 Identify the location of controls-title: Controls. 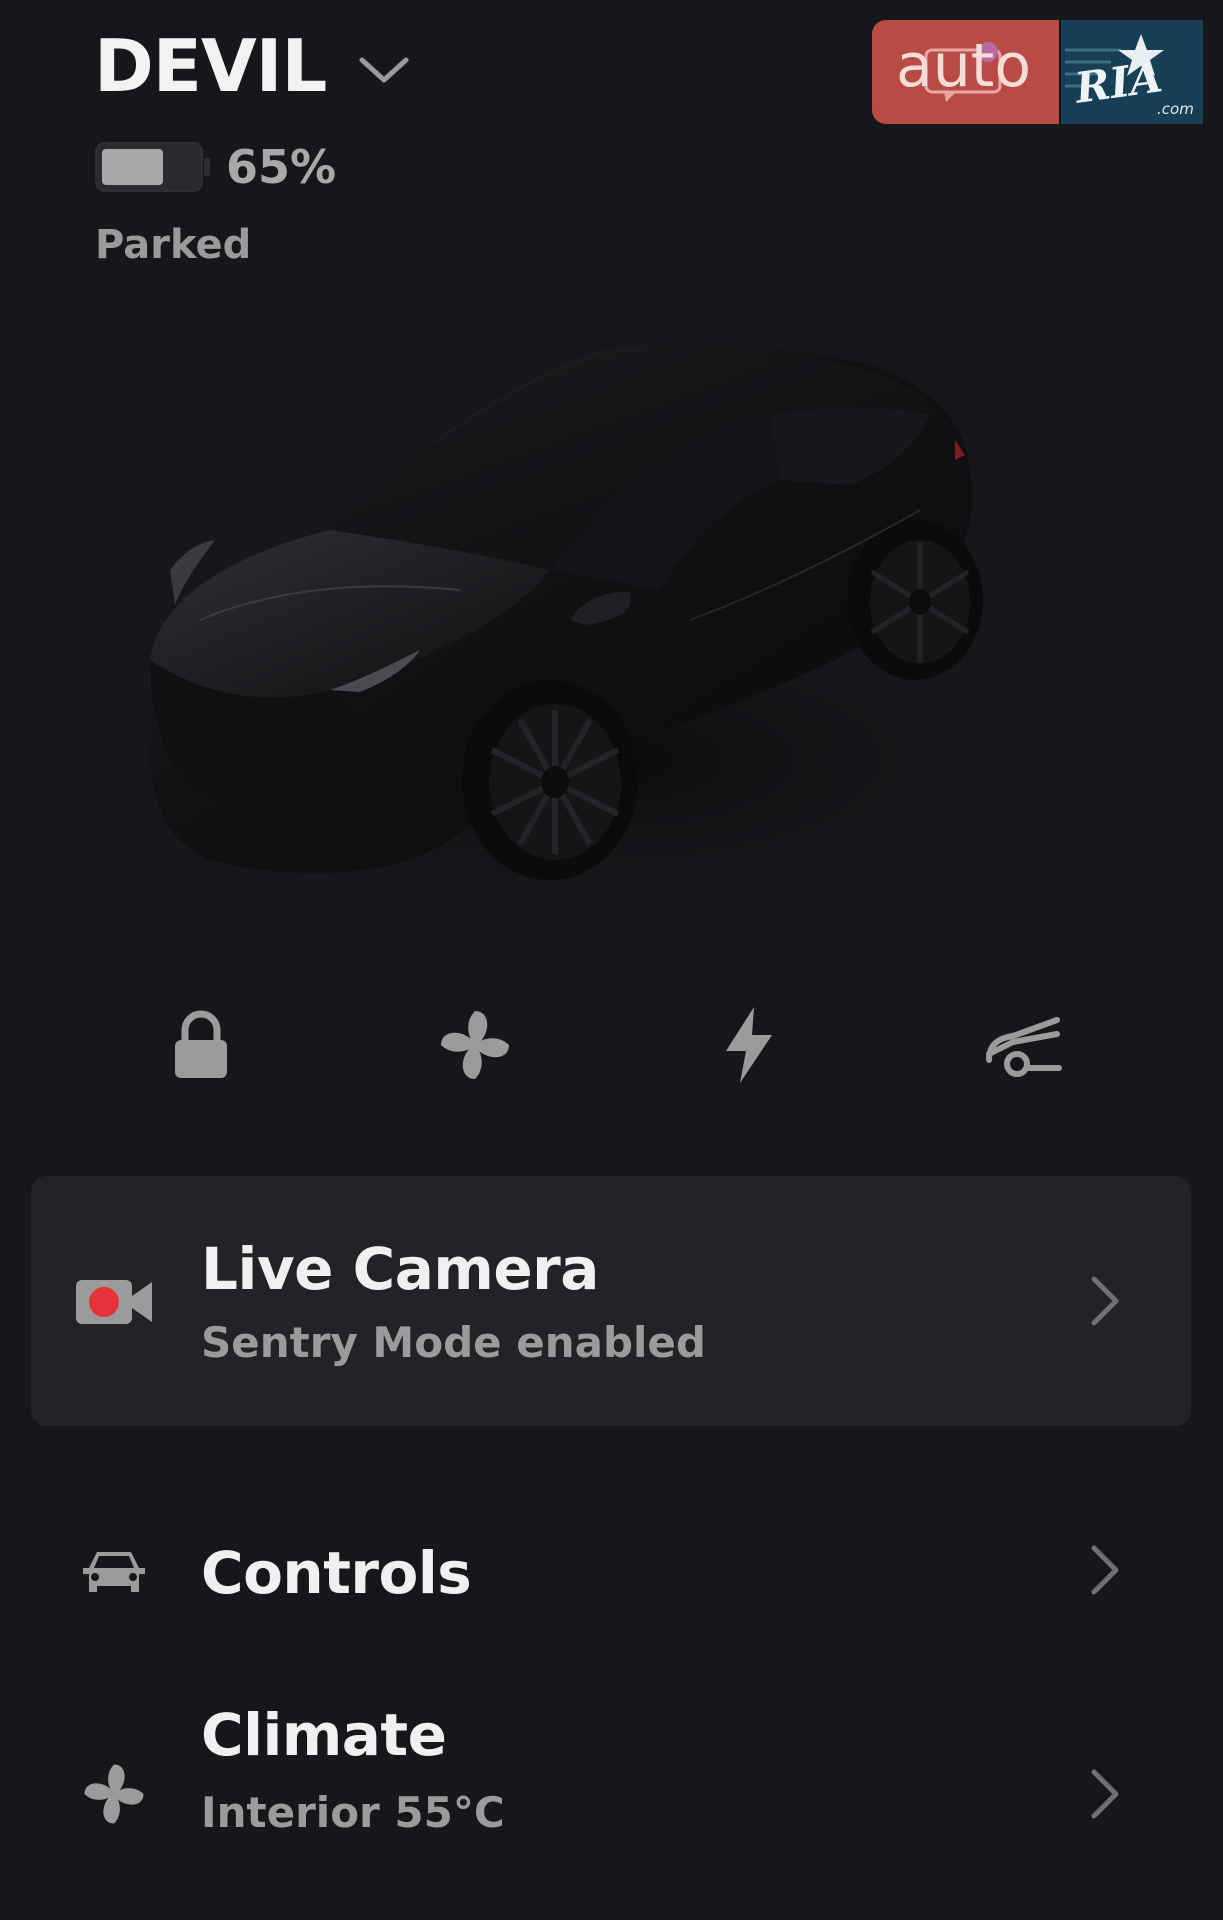
(336, 1573).